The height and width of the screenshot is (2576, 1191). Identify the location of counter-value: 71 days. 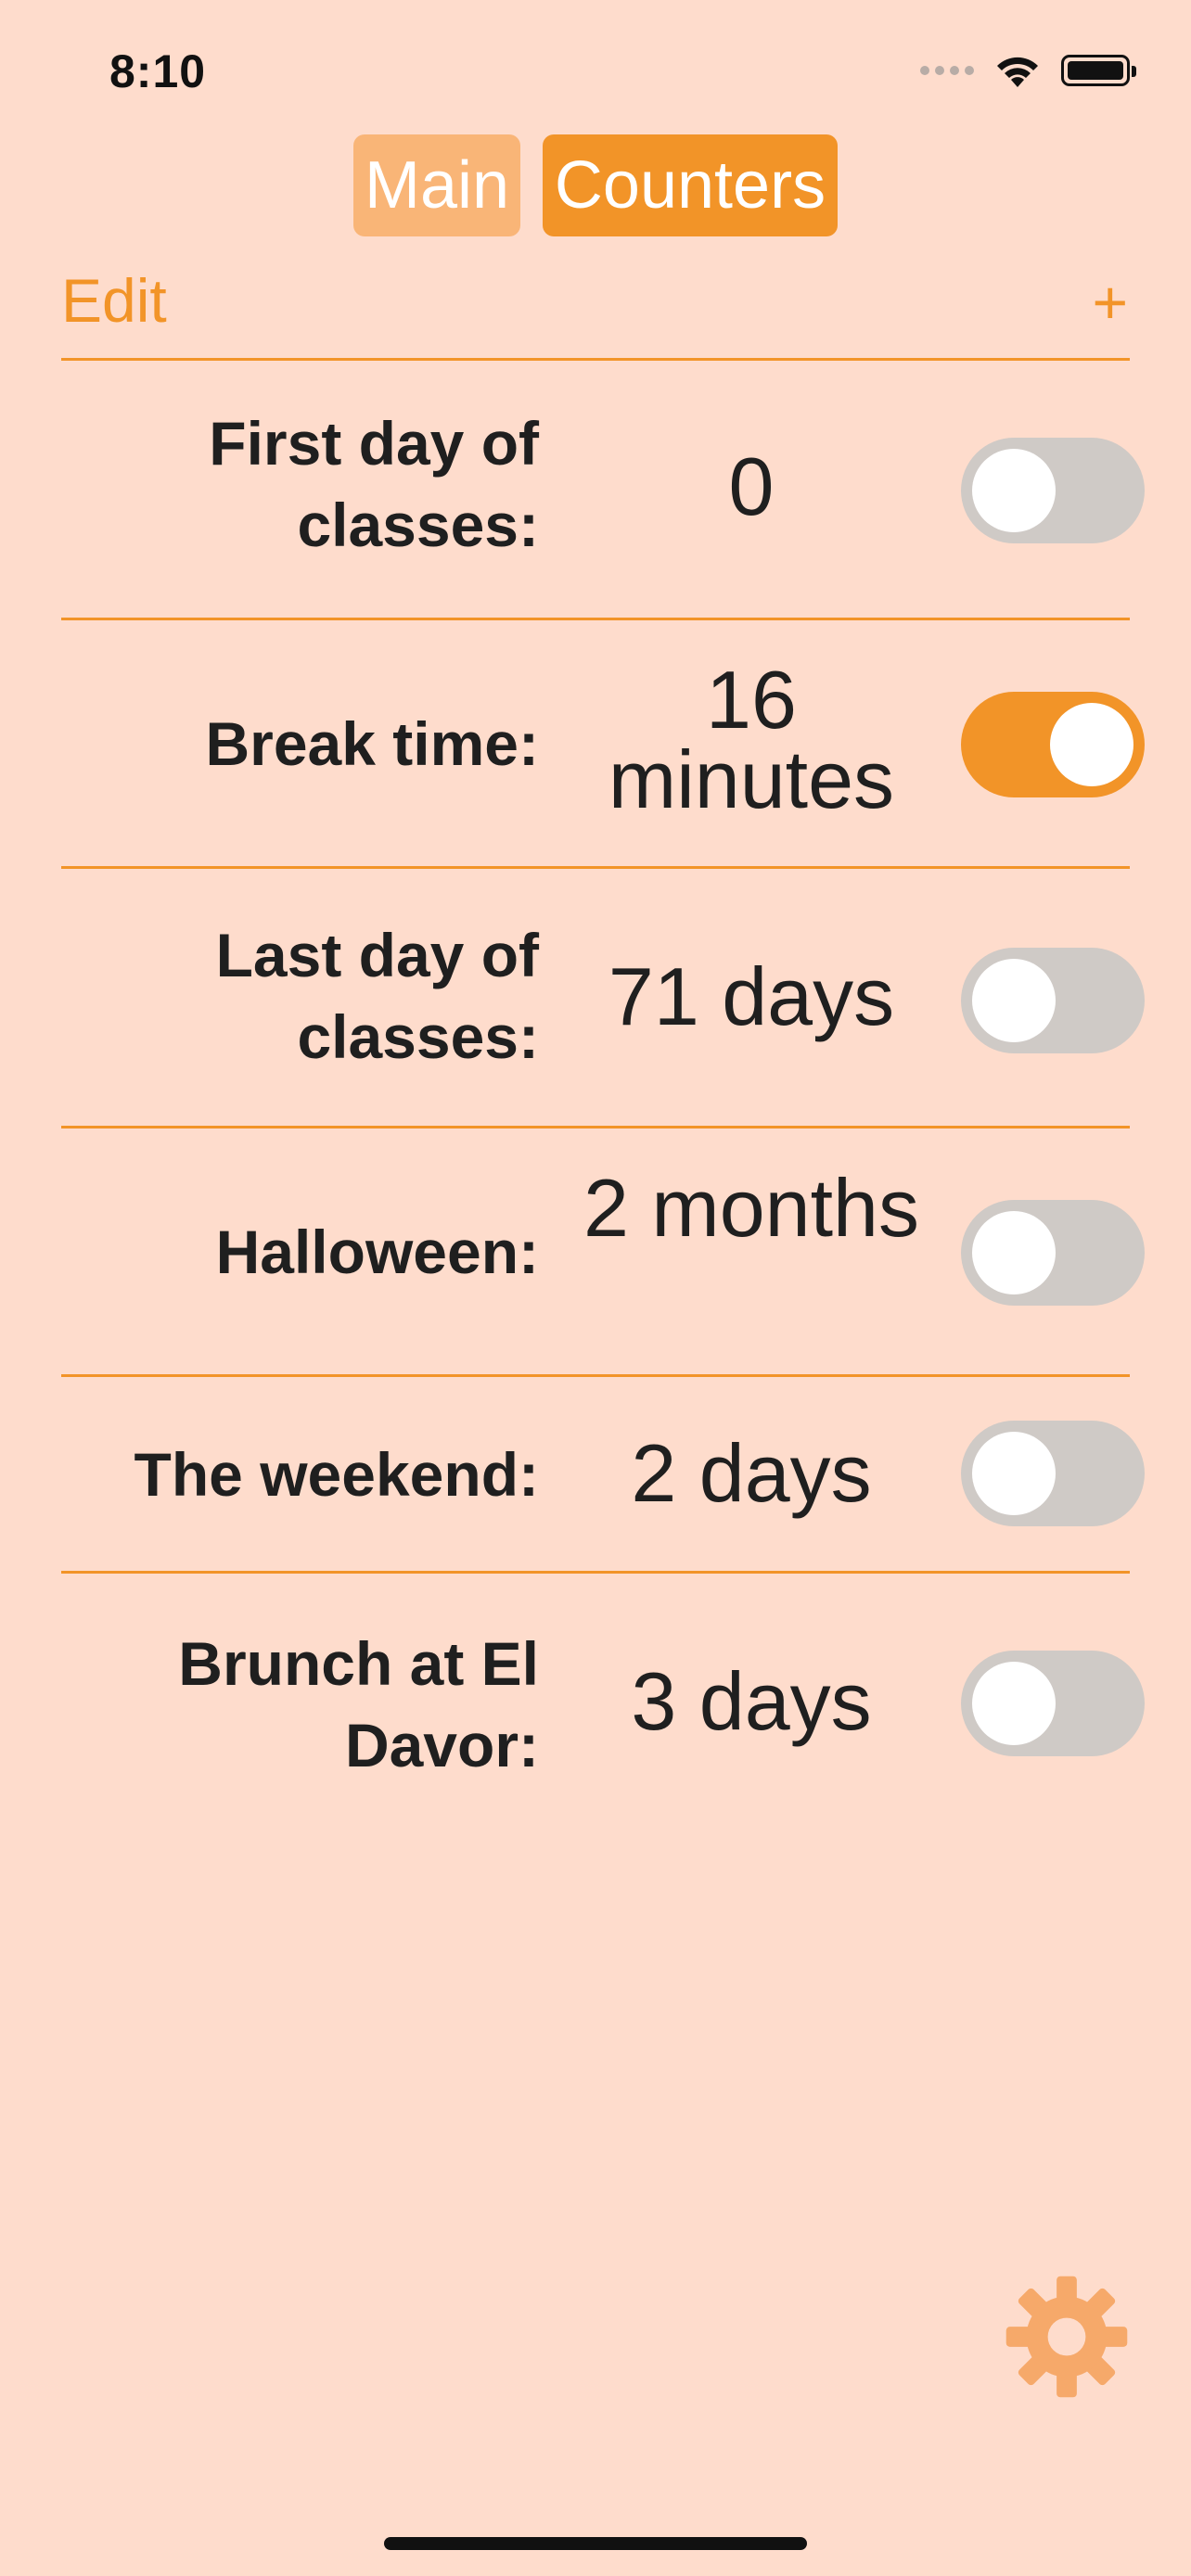
(751, 996).